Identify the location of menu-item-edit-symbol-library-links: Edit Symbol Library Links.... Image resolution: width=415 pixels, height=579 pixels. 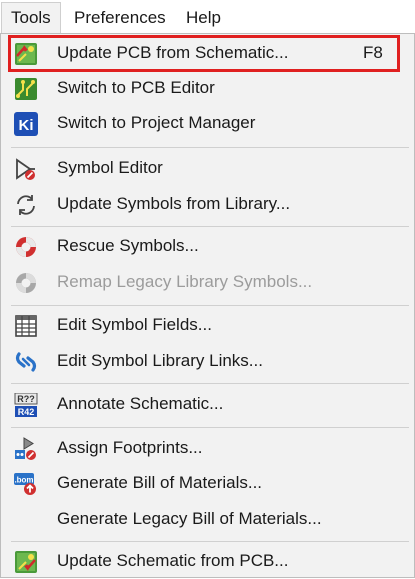
(207, 361).